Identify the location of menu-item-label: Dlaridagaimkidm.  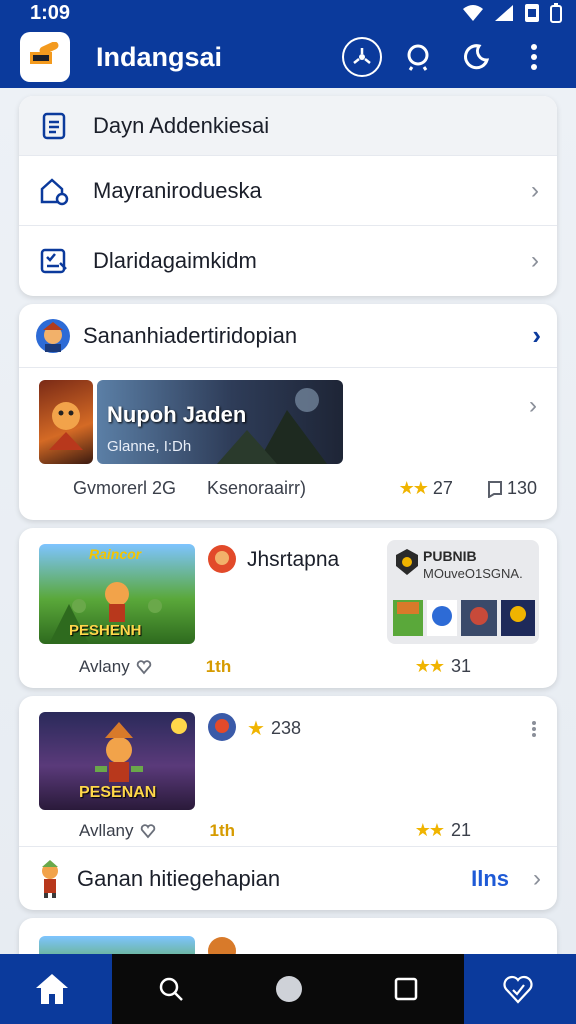
(175, 260).